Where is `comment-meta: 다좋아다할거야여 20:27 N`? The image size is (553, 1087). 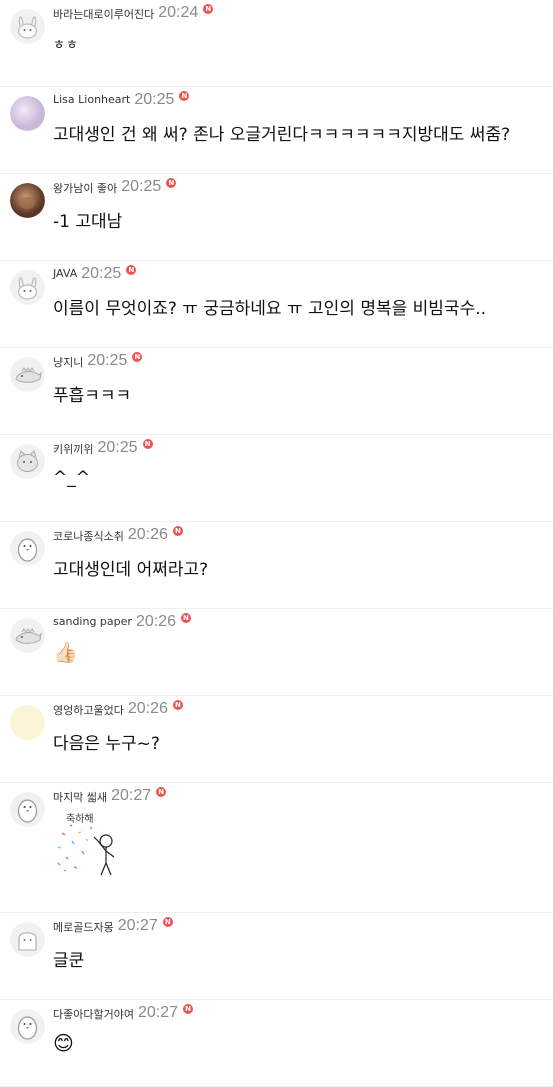
comment-meta: 다좋아다할거야여 20:27 N is located at coordinates (123, 1013).